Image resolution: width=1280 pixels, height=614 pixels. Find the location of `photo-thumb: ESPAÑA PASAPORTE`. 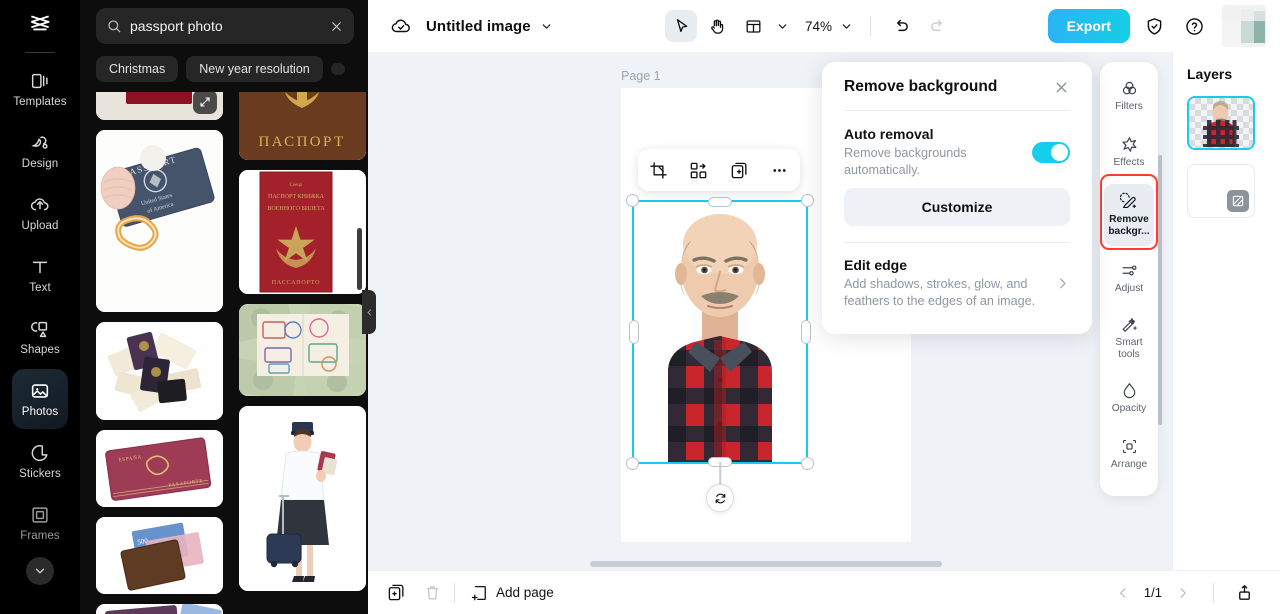

photo-thumb: ESPAÑA PASAPORTE is located at coordinates (159, 468).